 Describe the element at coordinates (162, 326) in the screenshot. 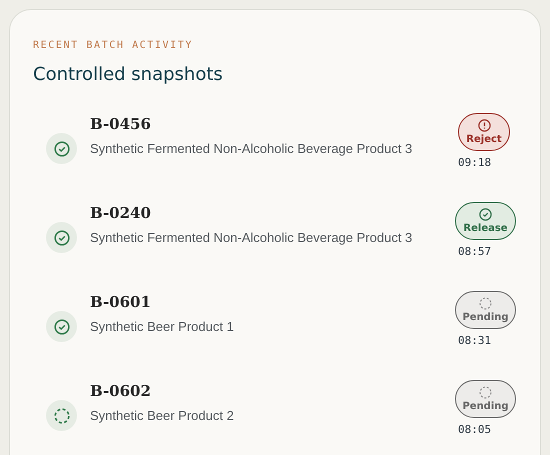

I see `product-name: Synthetic Beer Product 1` at that location.